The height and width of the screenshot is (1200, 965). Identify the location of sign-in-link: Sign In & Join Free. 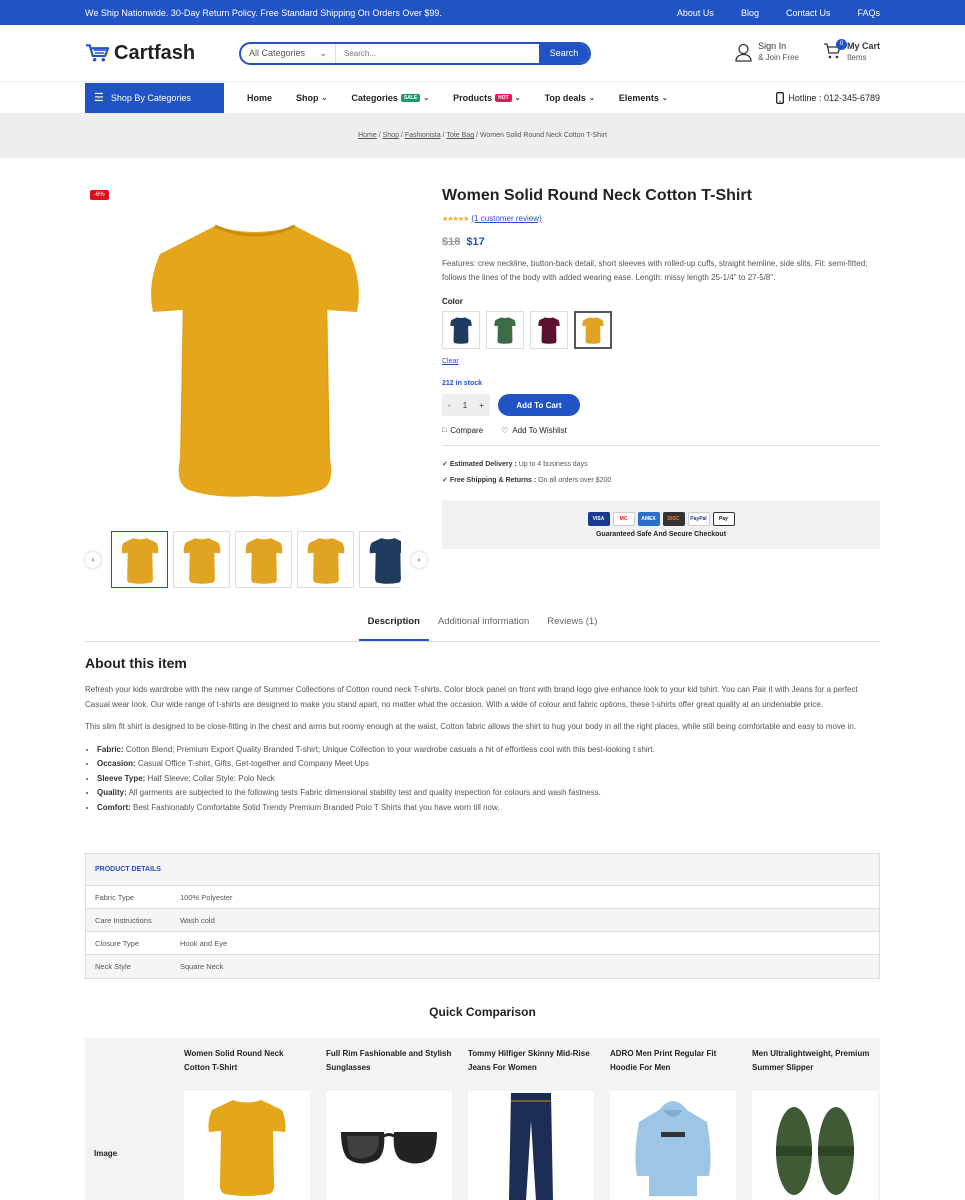
(767, 52).